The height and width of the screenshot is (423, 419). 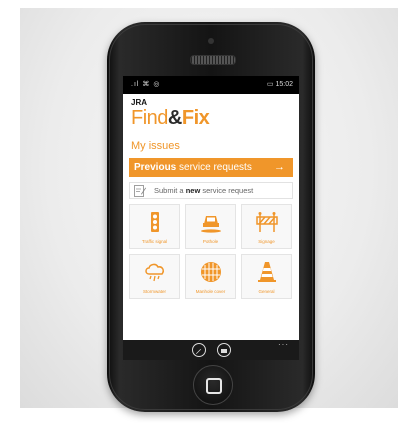 I want to click on logo-find: Find, so click(x=149, y=118).